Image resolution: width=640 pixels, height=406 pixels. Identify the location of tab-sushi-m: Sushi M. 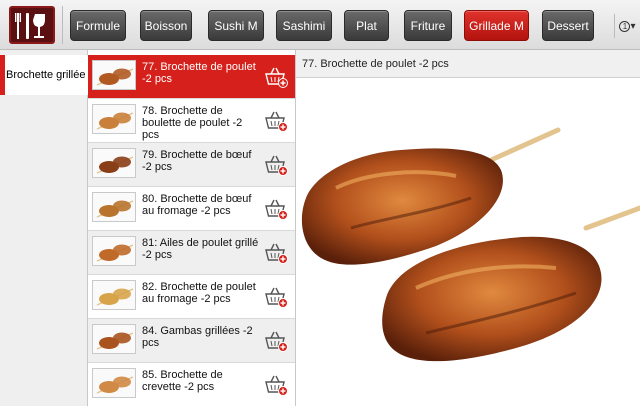
(236, 25).